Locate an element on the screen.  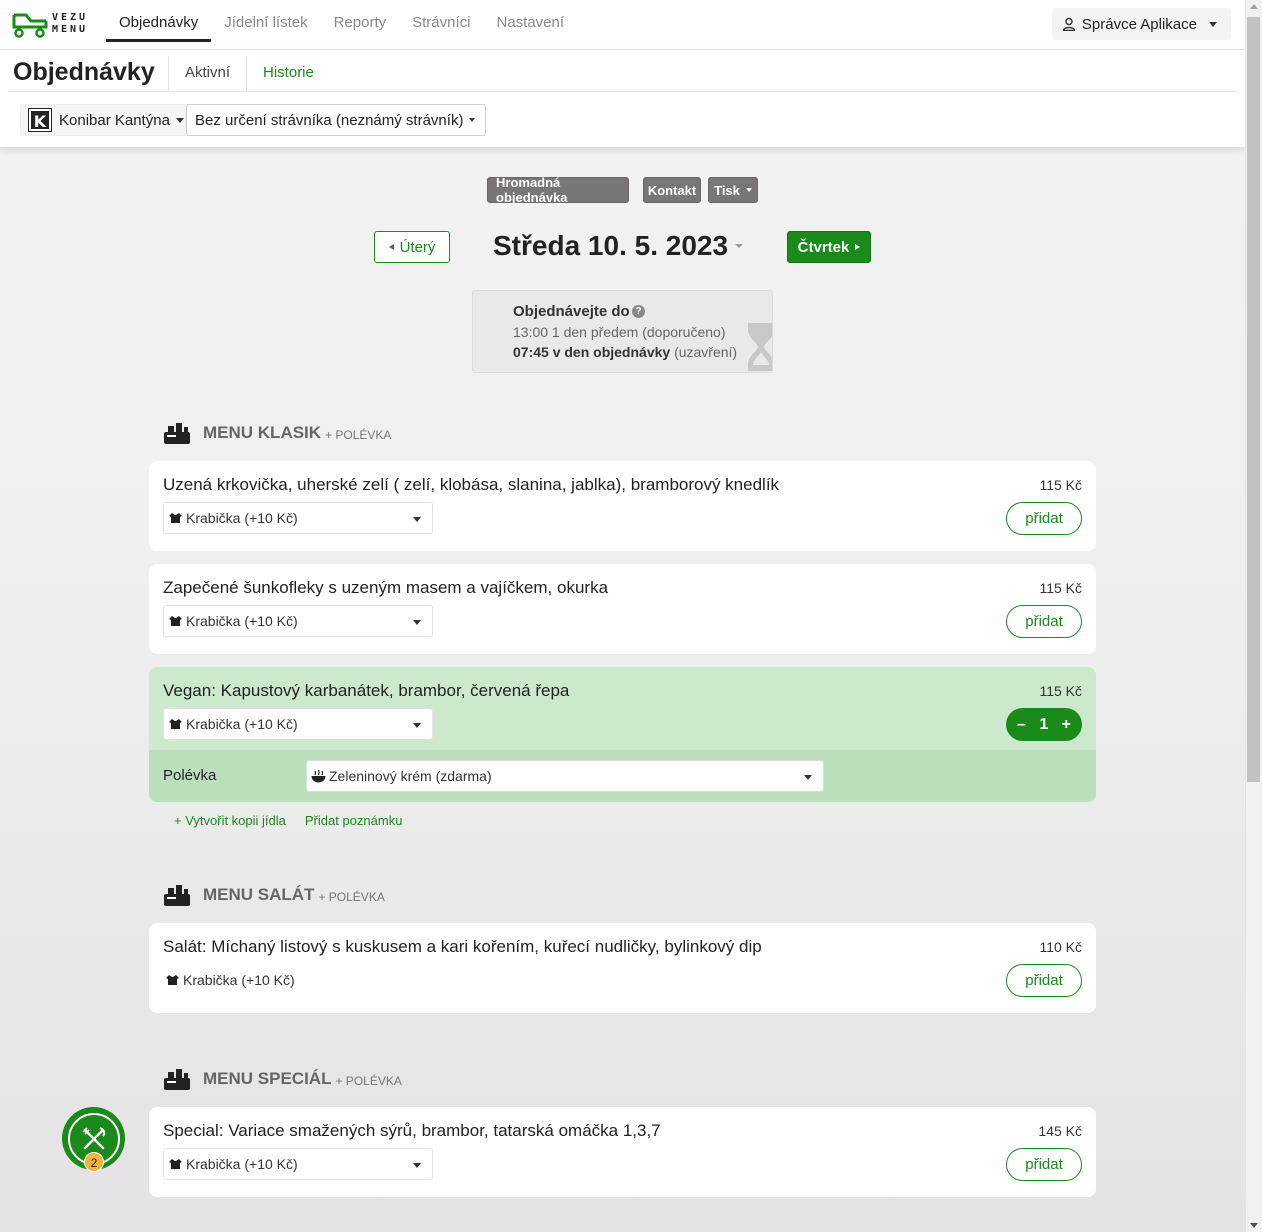
diner-select: Bez určení strávníka (neznámý strávník) is located at coordinates (336, 120).